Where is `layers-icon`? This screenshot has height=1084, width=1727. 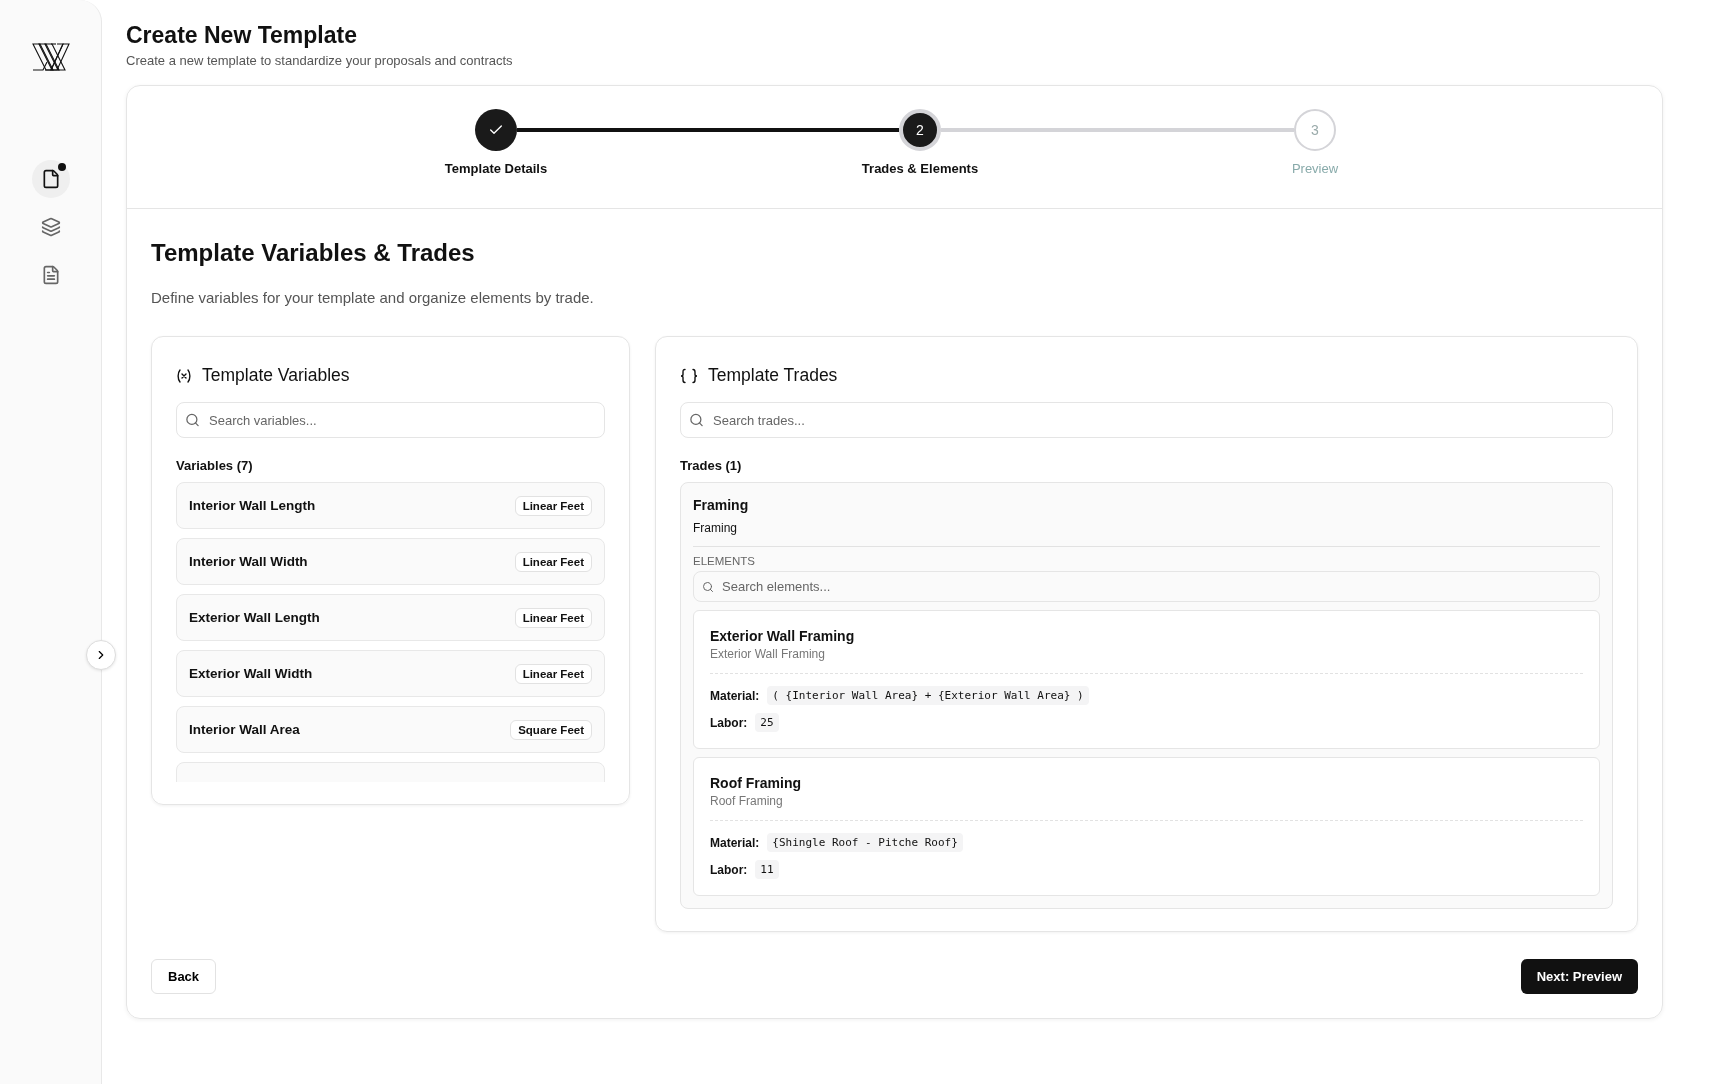 layers-icon is located at coordinates (50, 227).